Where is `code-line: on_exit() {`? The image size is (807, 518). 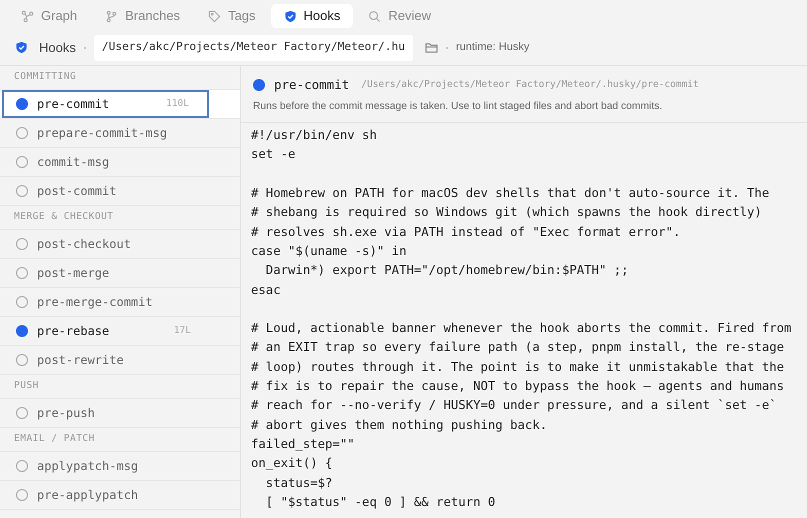 code-line: on_exit() { is located at coordinates (292, 463).